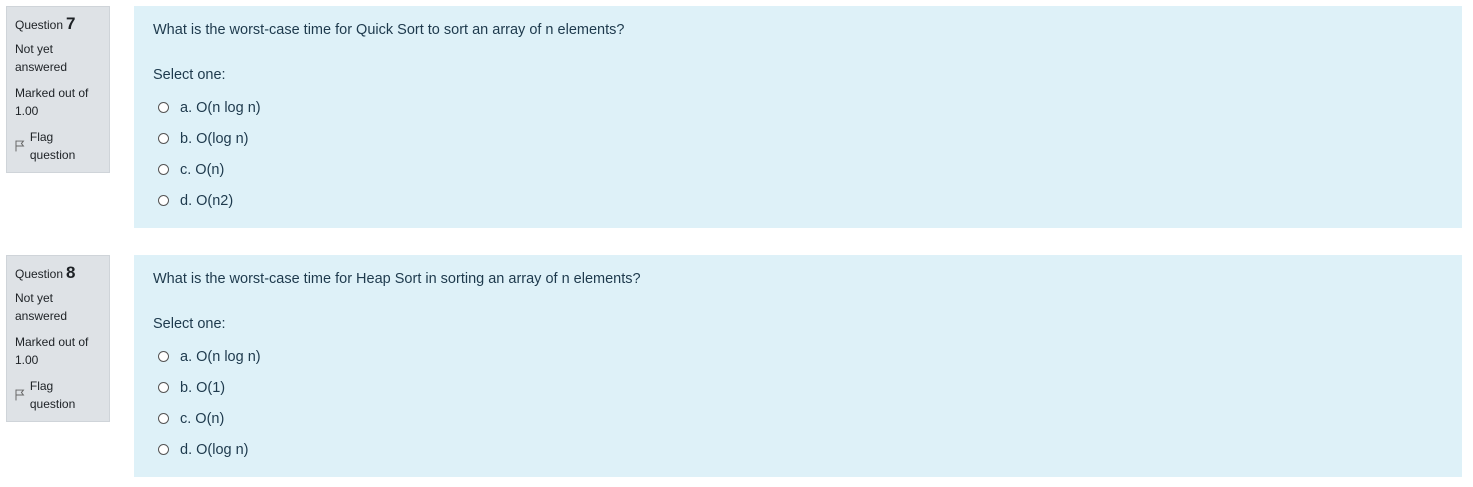 This screenshot has height=487, width=1473. I want to click on answer-label: b. O(1), so click(203, 387).